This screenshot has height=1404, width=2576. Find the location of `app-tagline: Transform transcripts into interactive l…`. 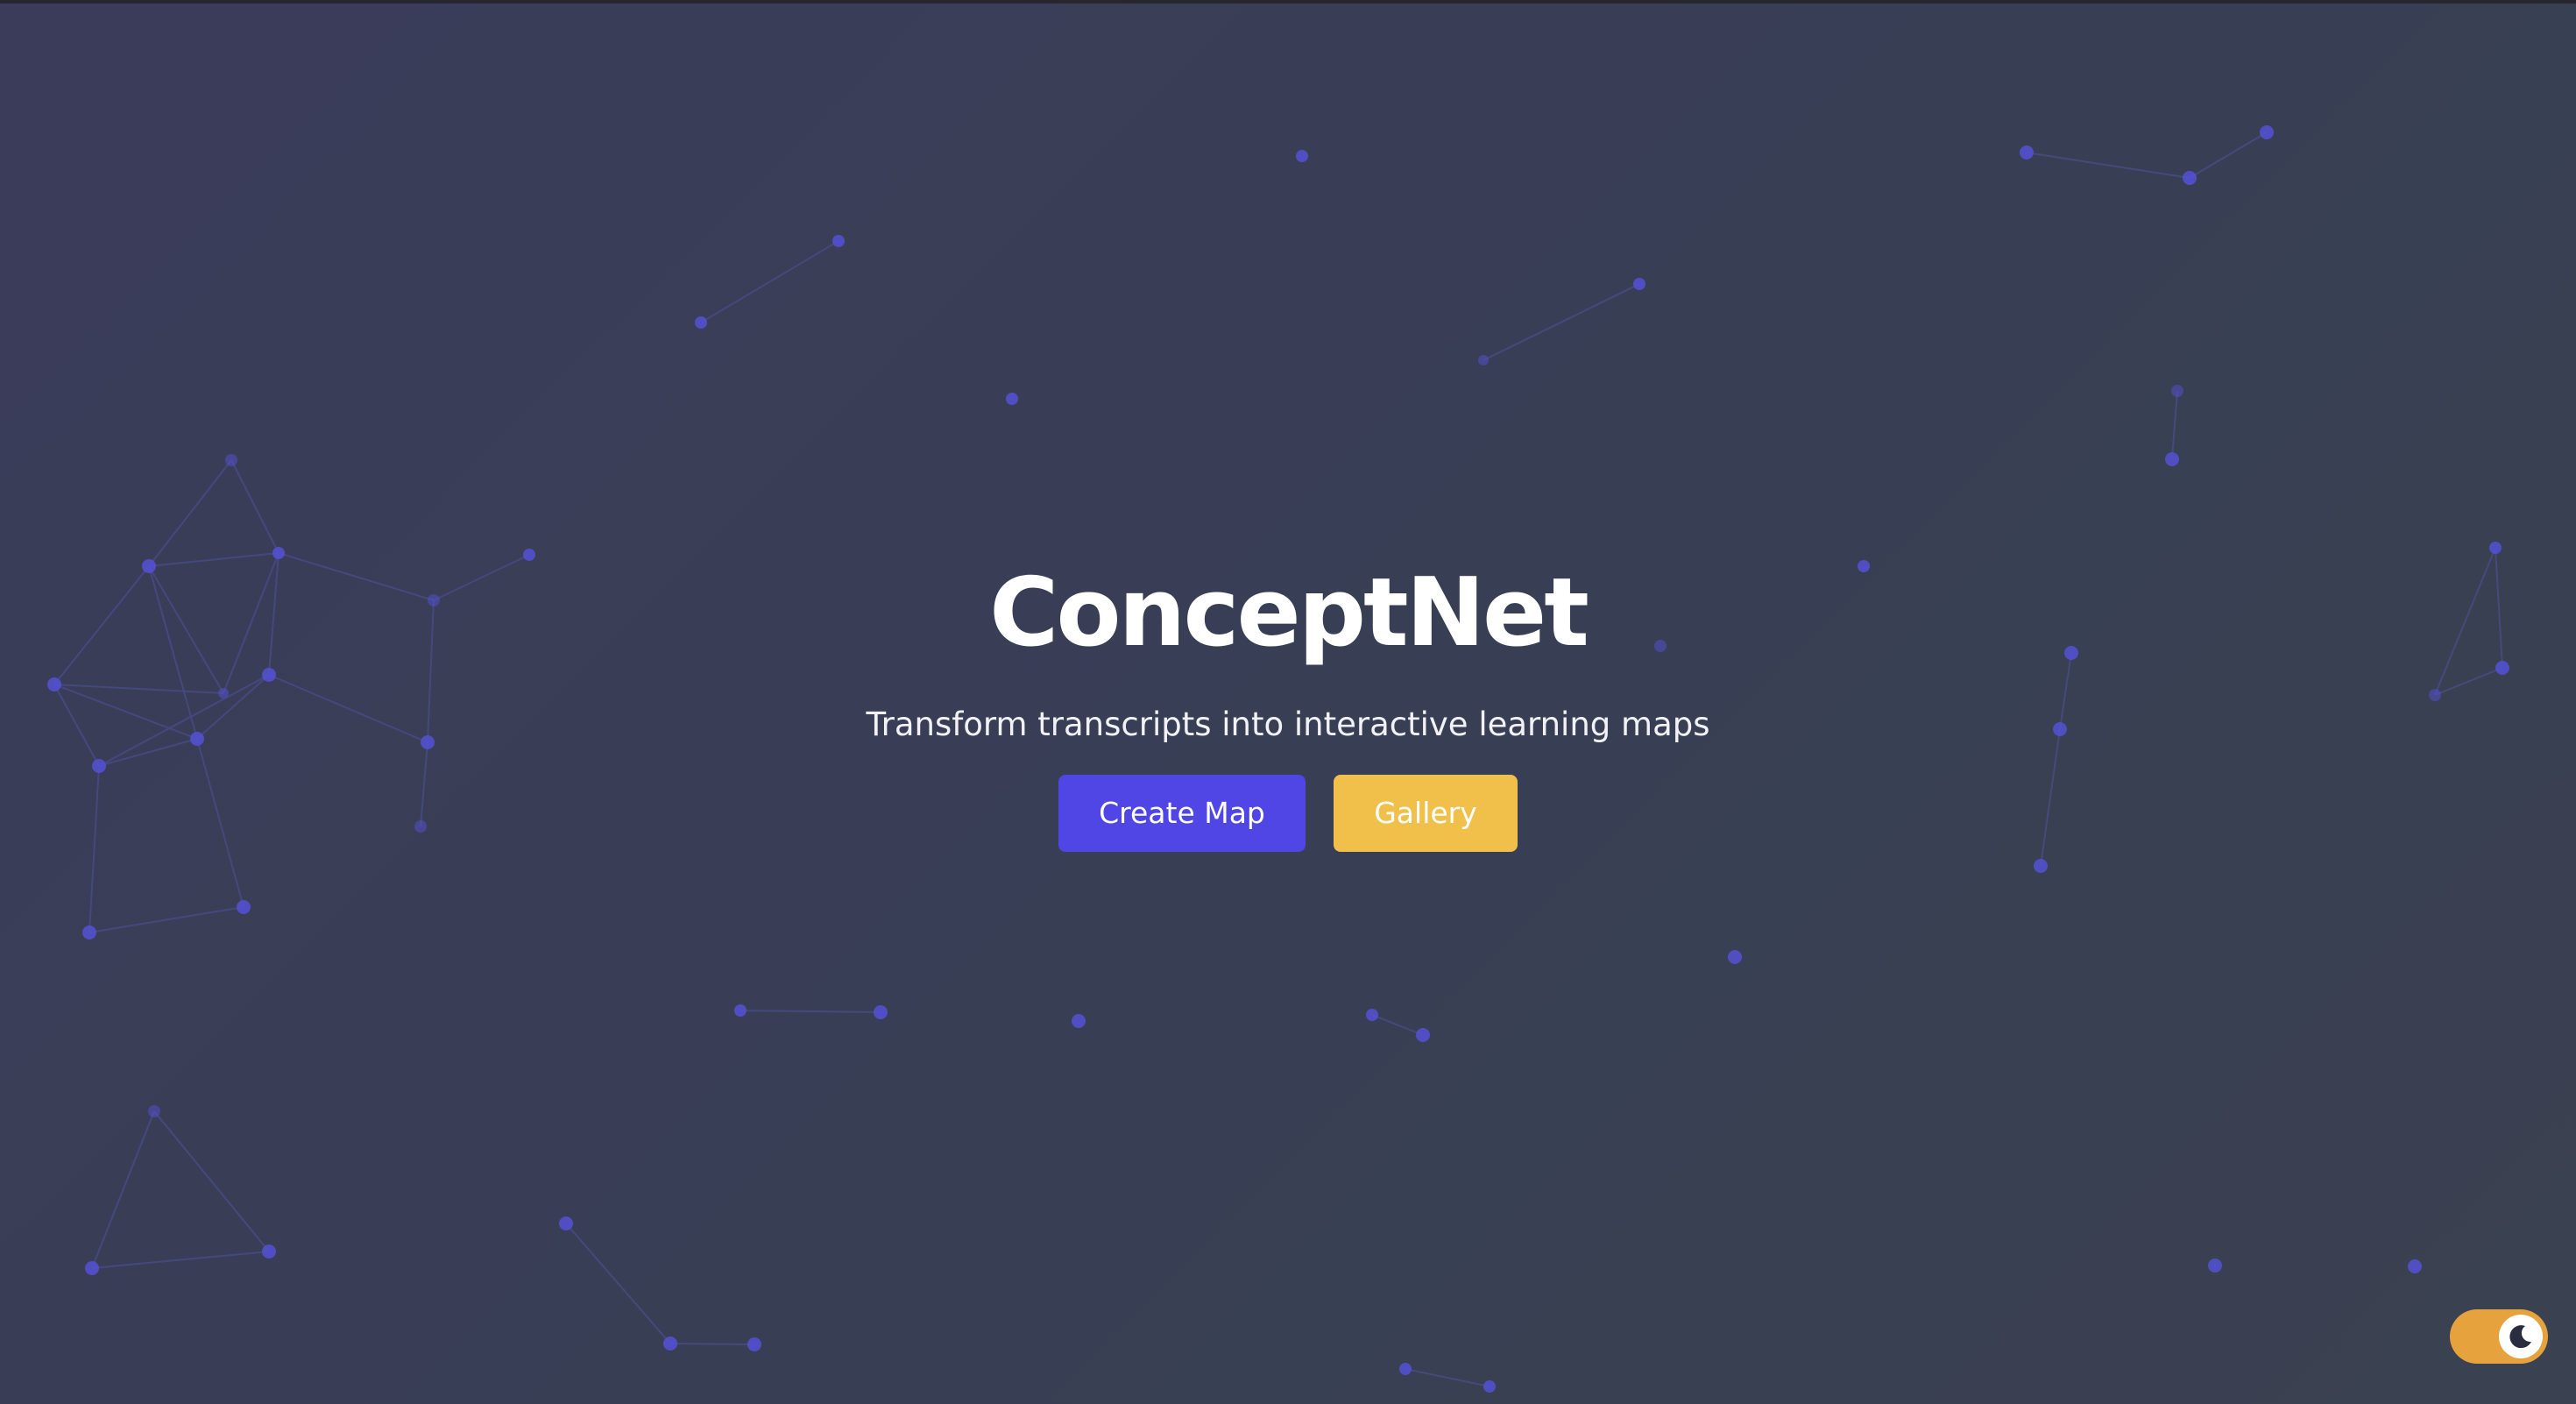

app-tagline: Transform transcripts into interactive l… is located at coordinates (1288, 724).